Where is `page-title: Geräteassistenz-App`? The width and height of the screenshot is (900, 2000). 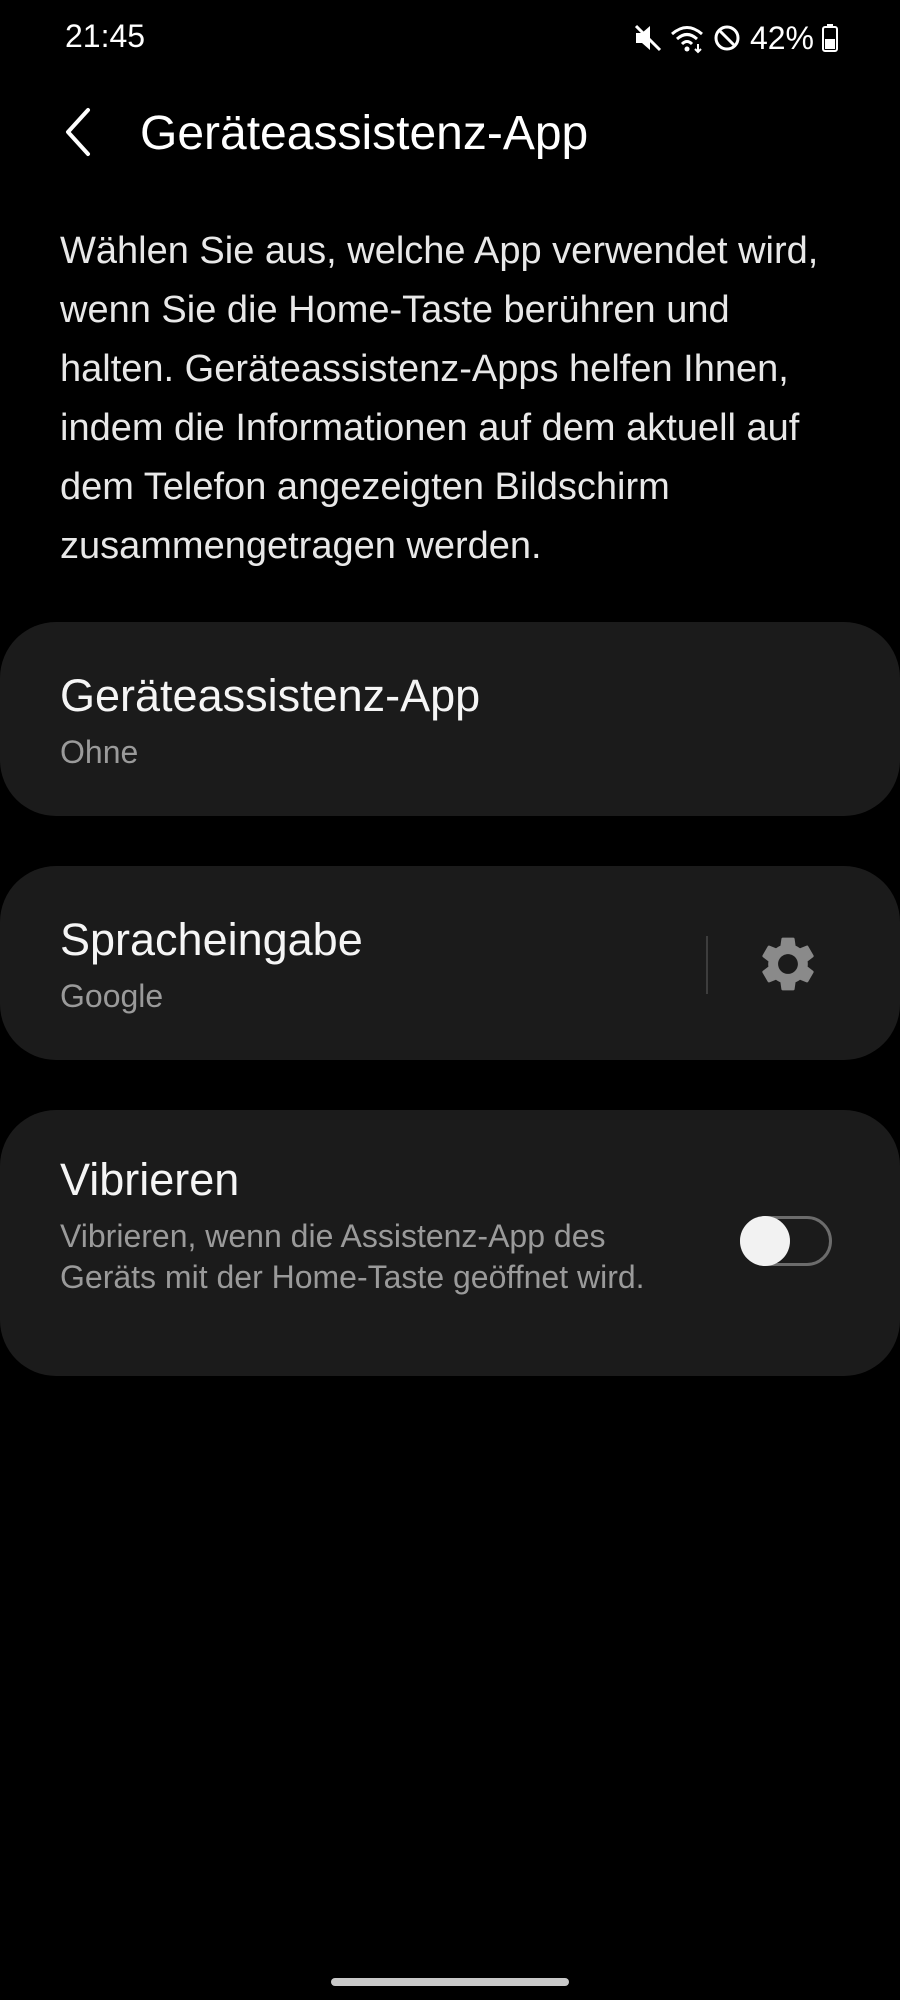 page-title: Geräteassistenz-App is located at coordinates (364, 133).